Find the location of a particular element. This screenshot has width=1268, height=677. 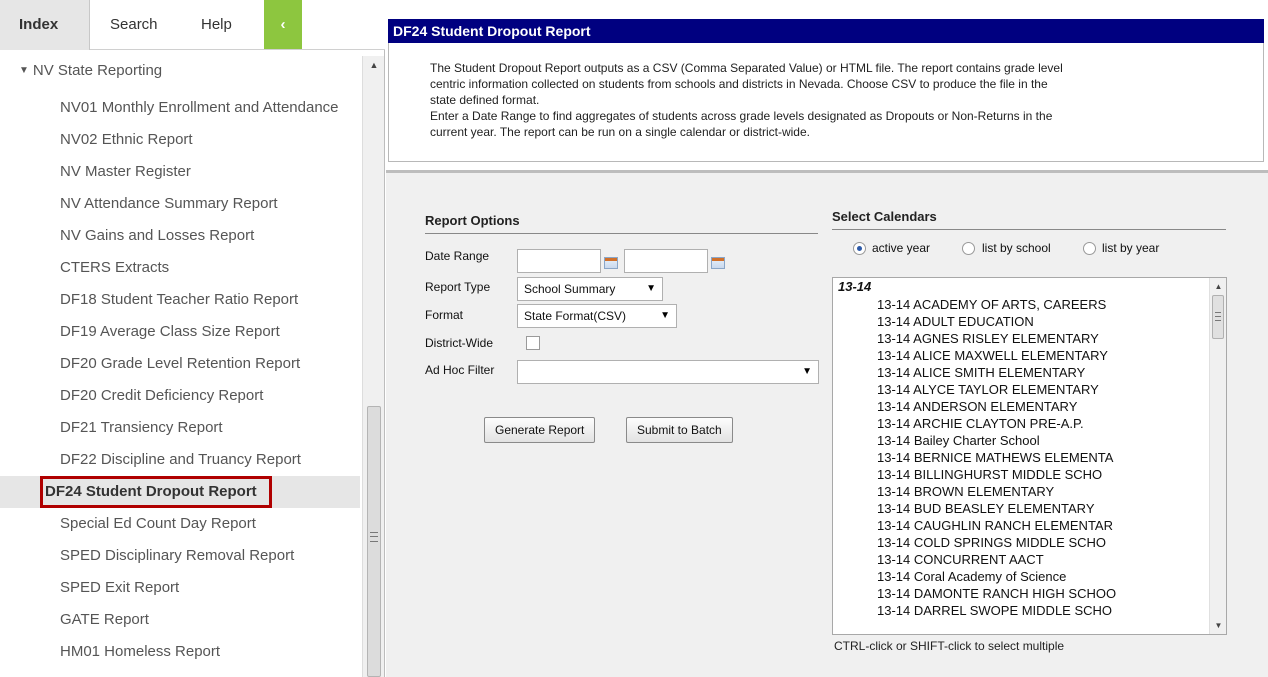

caret-down-icon: ▼ is located at coordinates (24, 70).